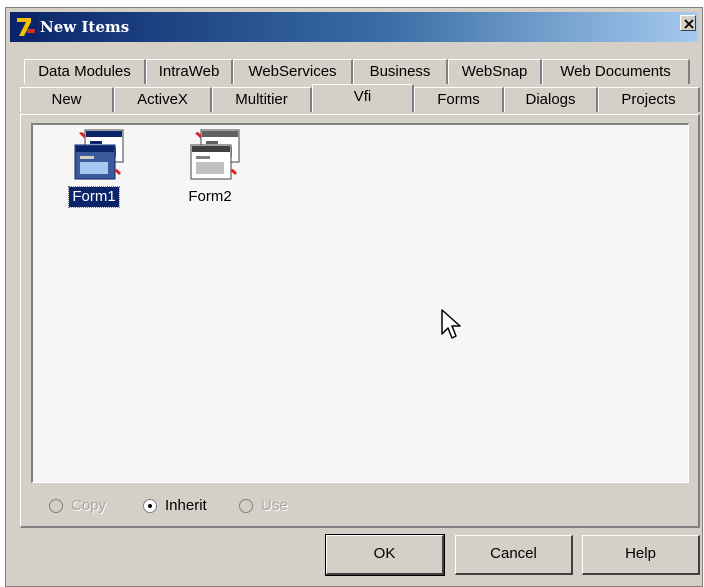  I want to click on tab-intraweb: IntraWeb, so click(189, 71).